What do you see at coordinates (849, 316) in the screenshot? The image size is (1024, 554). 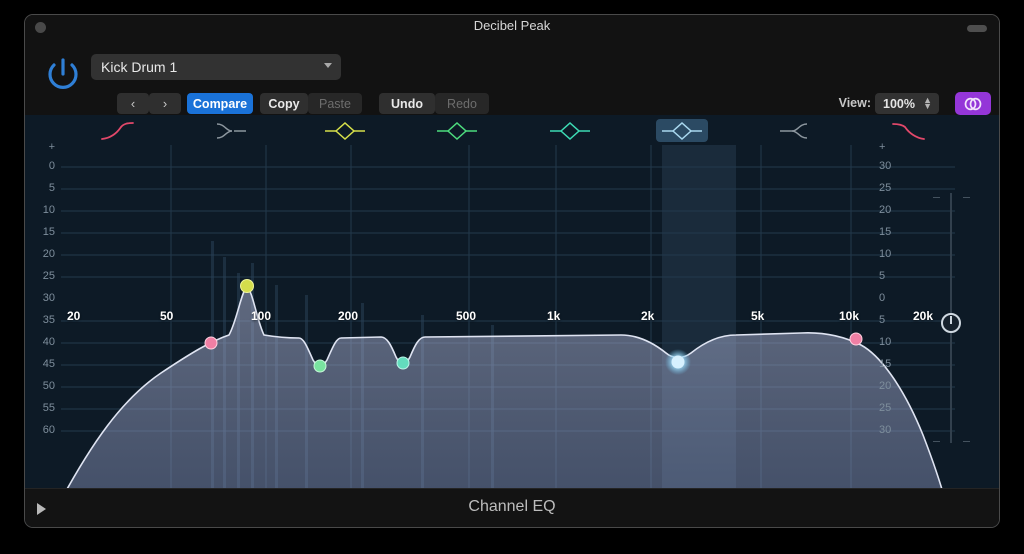 I see `freq-tick-label: 10k` at bounding box center [849, 316].